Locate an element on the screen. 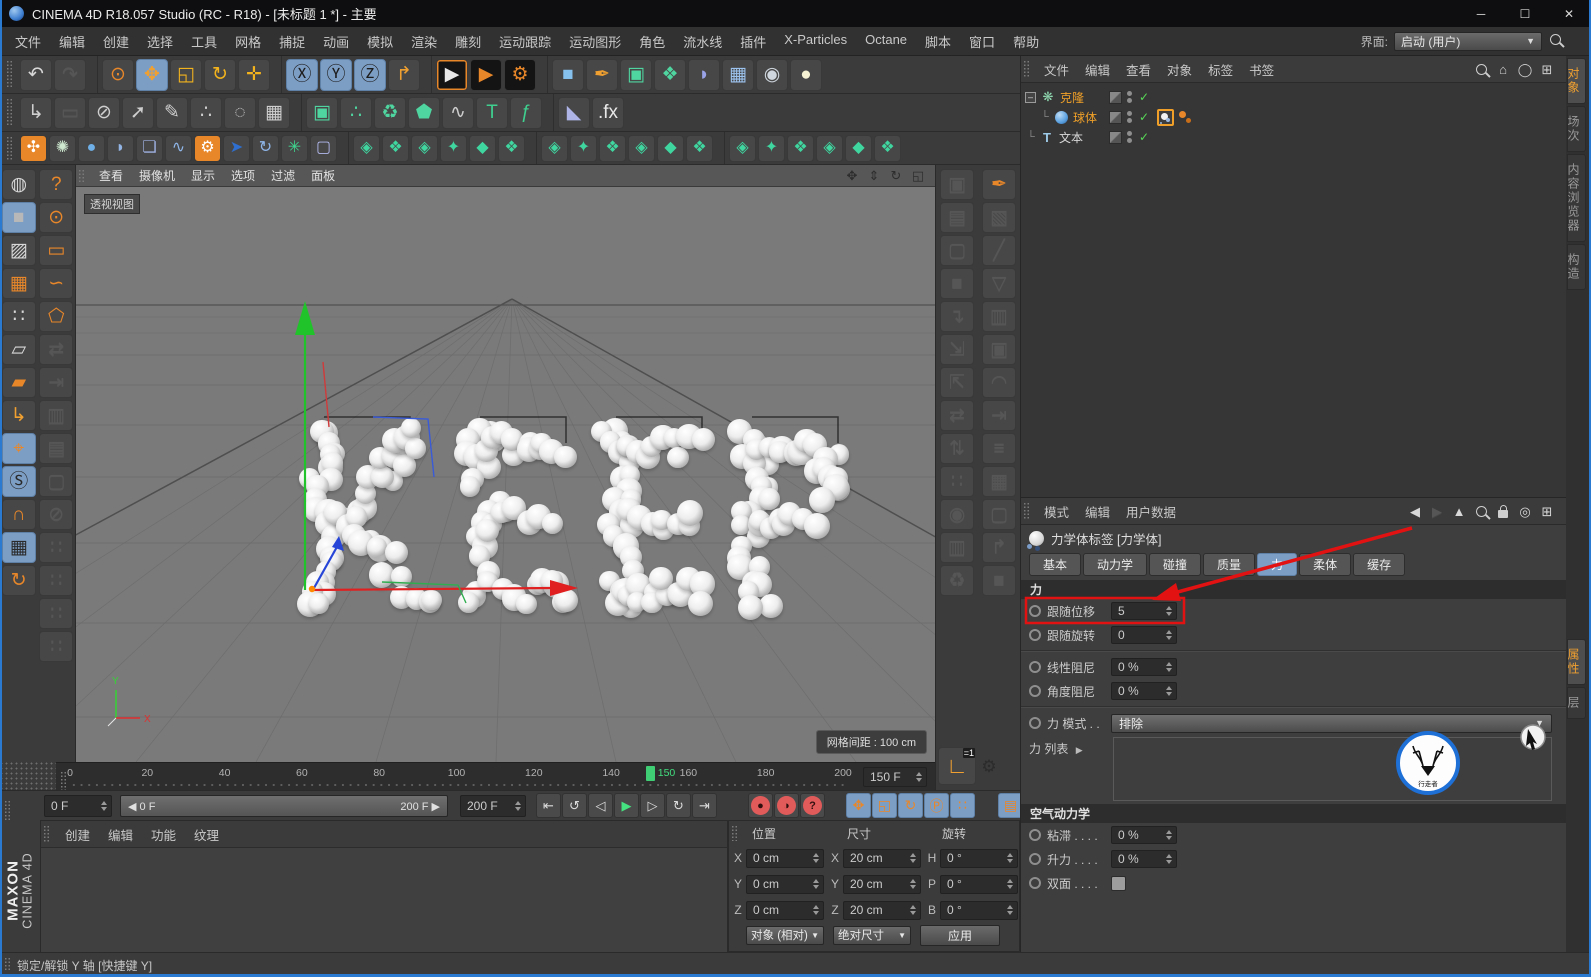 The image size is (1591, 977). points-mode-icon: ∷ is located at coordinates (18, 316).